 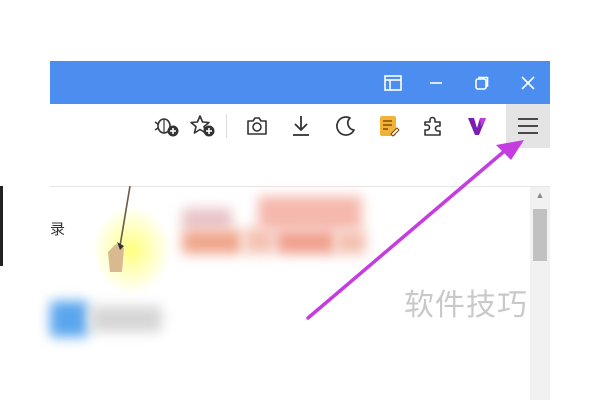 I want to click on watermark: 软件技巧, so click(x=466, y=305).